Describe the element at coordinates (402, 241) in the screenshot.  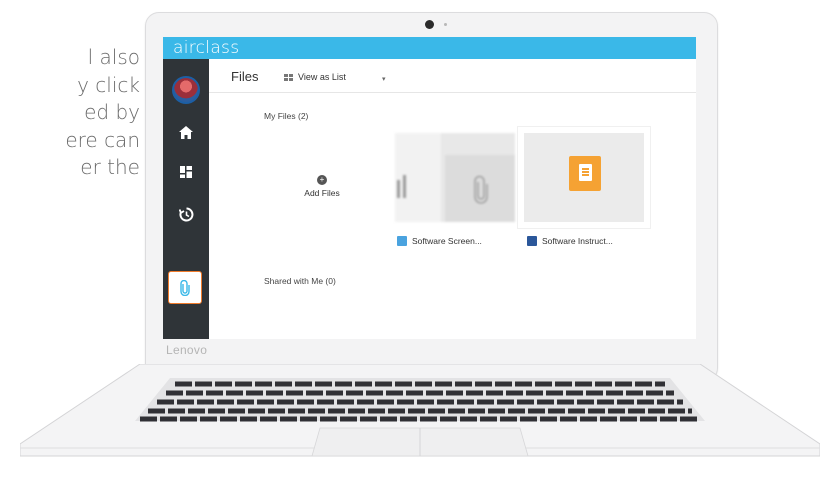
I see `image-file-icon` at that location.